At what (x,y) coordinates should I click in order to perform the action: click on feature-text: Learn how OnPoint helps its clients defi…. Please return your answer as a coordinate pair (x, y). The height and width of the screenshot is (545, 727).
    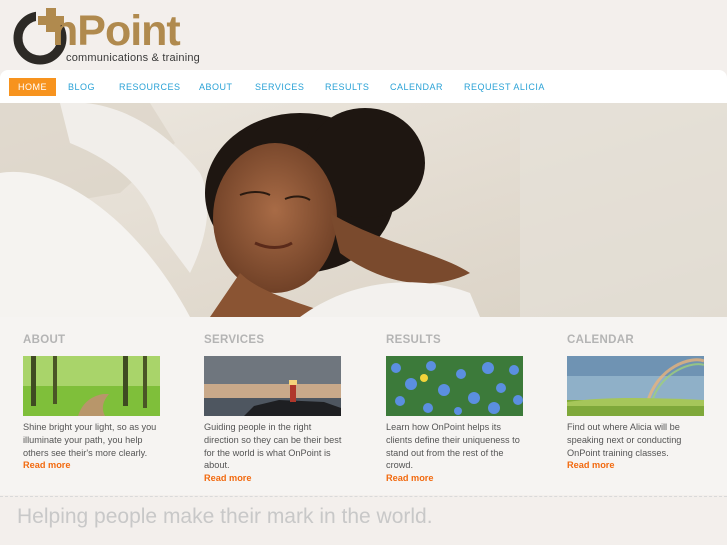
    Looking at the image, I should click on (453, 446).